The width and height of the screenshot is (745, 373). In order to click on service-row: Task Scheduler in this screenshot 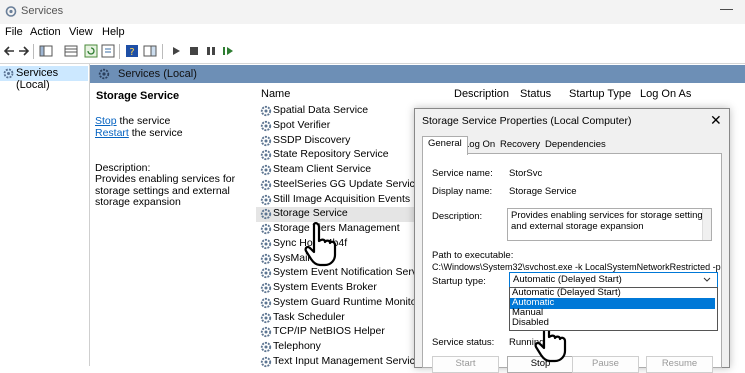, I will do `click(336, 318)`.